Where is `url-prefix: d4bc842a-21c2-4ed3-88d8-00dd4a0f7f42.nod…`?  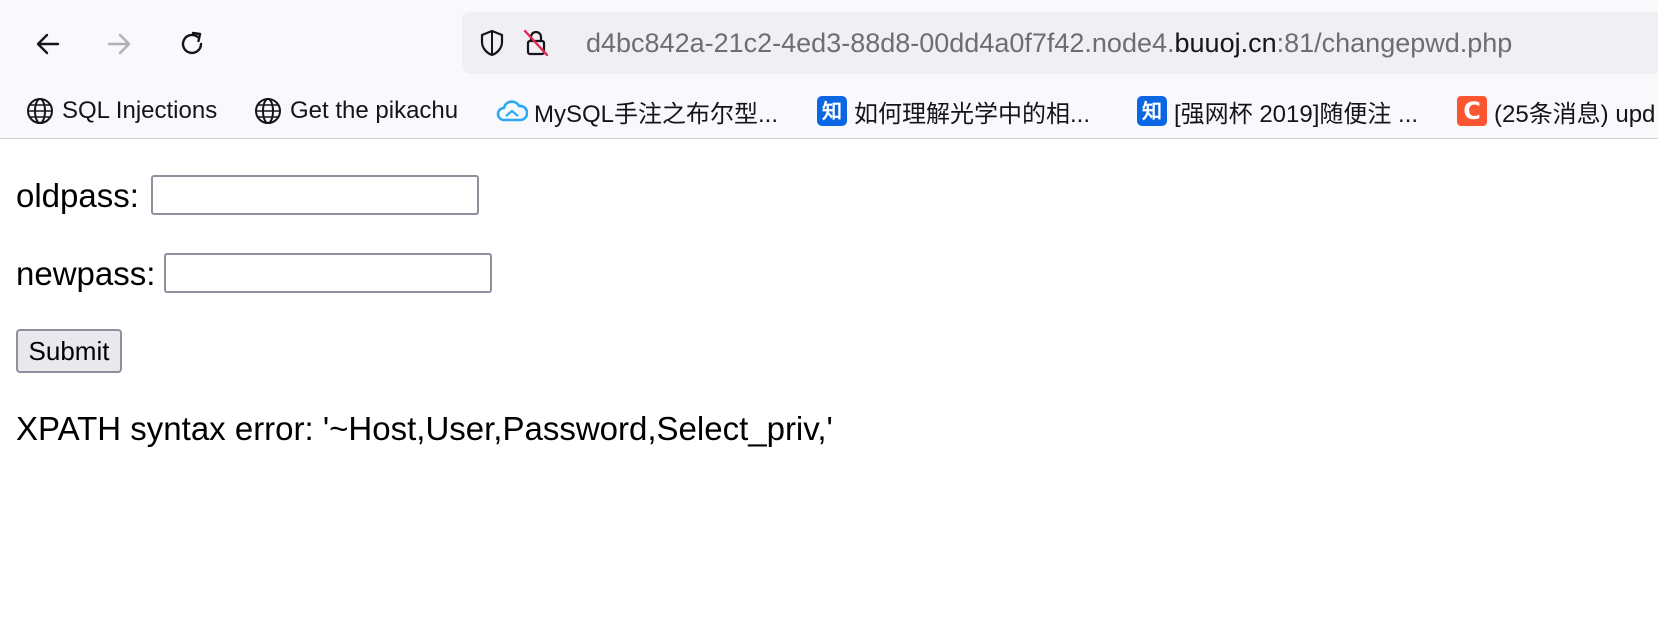 url-prefix: d4bc842a-21c2-4ed3-88d8-00dd4a0f7f42.nod… is located at coordinates (880, 43).